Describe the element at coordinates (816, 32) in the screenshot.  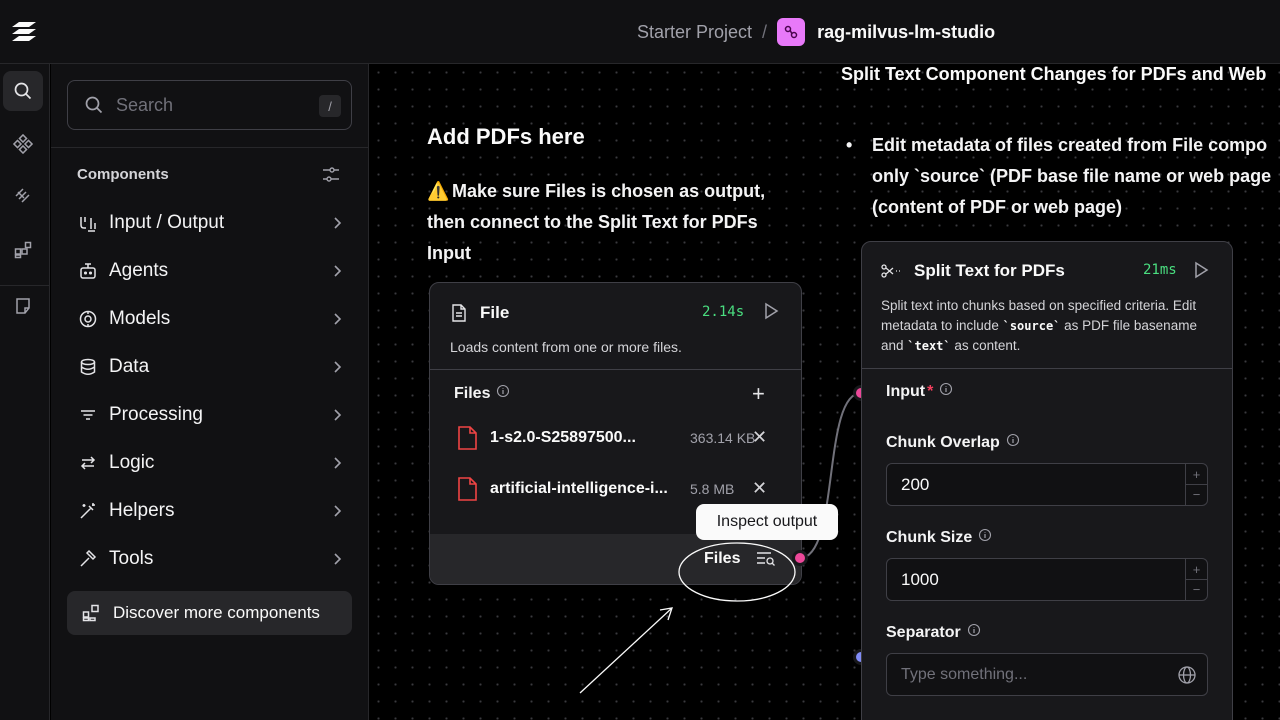
I see `breadcrumb: Starter Project / rag-milvus-lm-studio` at that location.